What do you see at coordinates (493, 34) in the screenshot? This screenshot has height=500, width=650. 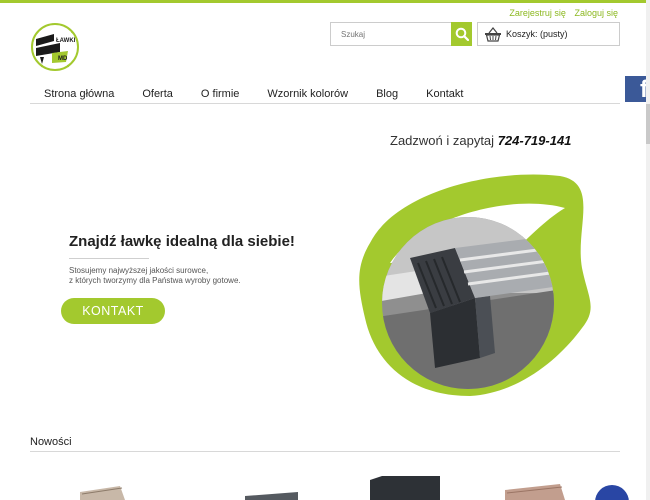 I see `basket-icon` at bounding box center [493, 34].